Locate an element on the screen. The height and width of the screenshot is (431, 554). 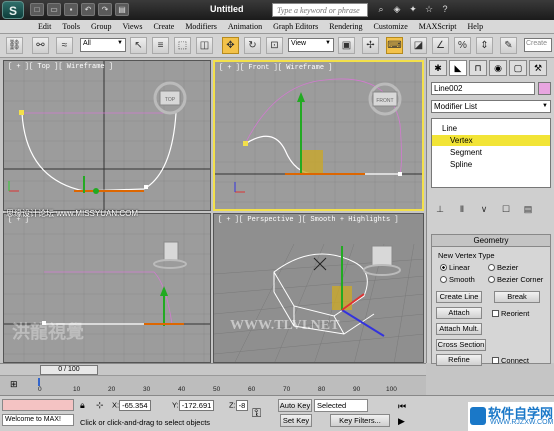
hierarchy-tab-icon: ⊓ is located at coordinates (478, 68).